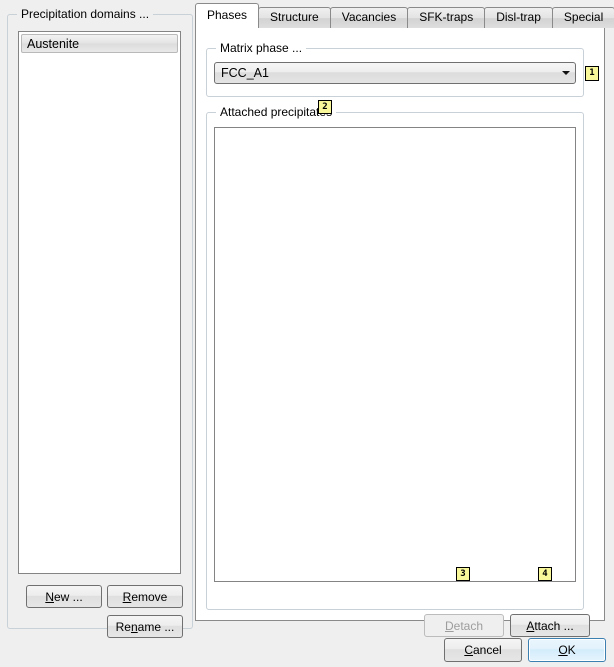 The image size is (614, 667). I want to click on matrix-phase-group: Matrix phase ... FCC_A1, so click(395, 69).